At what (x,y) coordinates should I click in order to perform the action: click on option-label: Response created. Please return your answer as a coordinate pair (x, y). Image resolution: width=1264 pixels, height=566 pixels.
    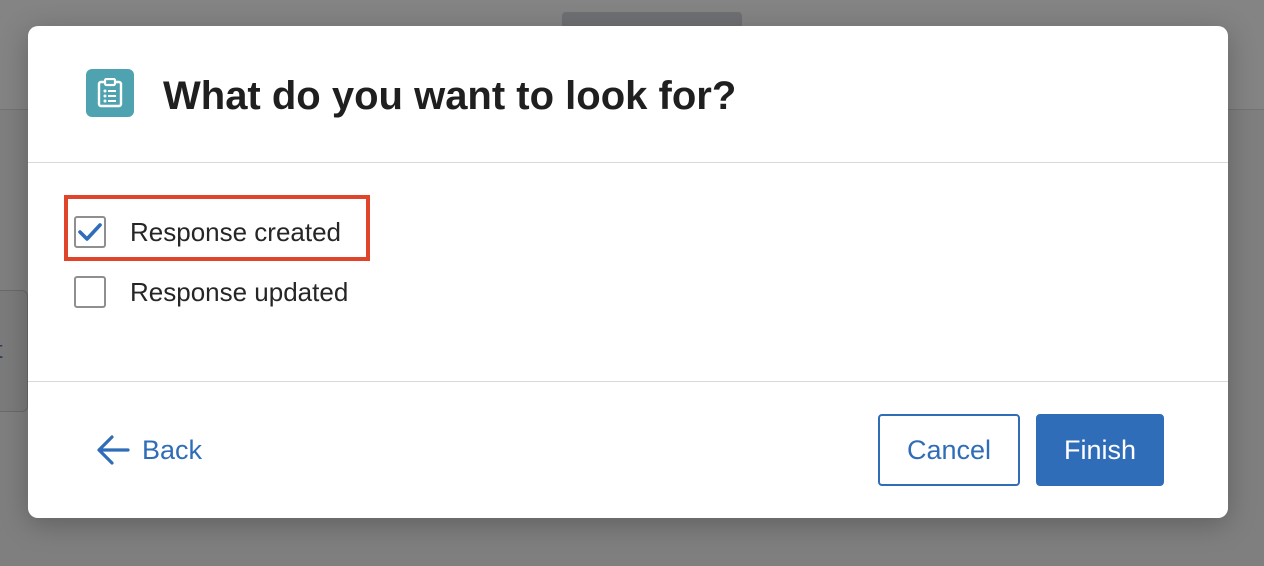
    Looking at the image, I should click on (236, 231).